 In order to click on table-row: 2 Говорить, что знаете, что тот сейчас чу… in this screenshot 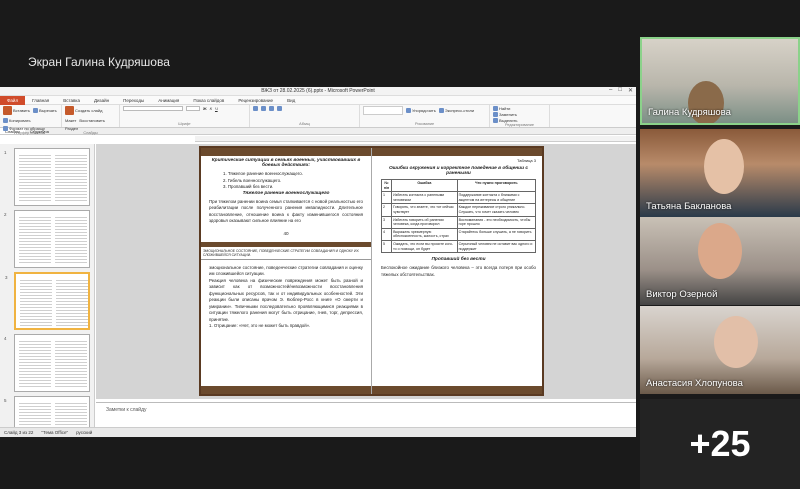, I will do `click(458, 210)`.